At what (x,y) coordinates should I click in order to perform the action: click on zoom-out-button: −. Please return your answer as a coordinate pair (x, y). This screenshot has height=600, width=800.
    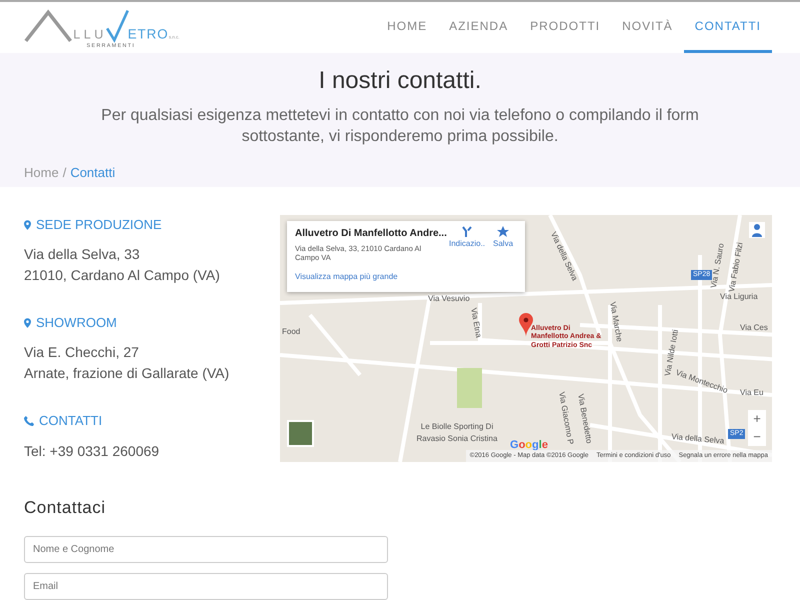
    Looking at the image, I should click on (757, 437).